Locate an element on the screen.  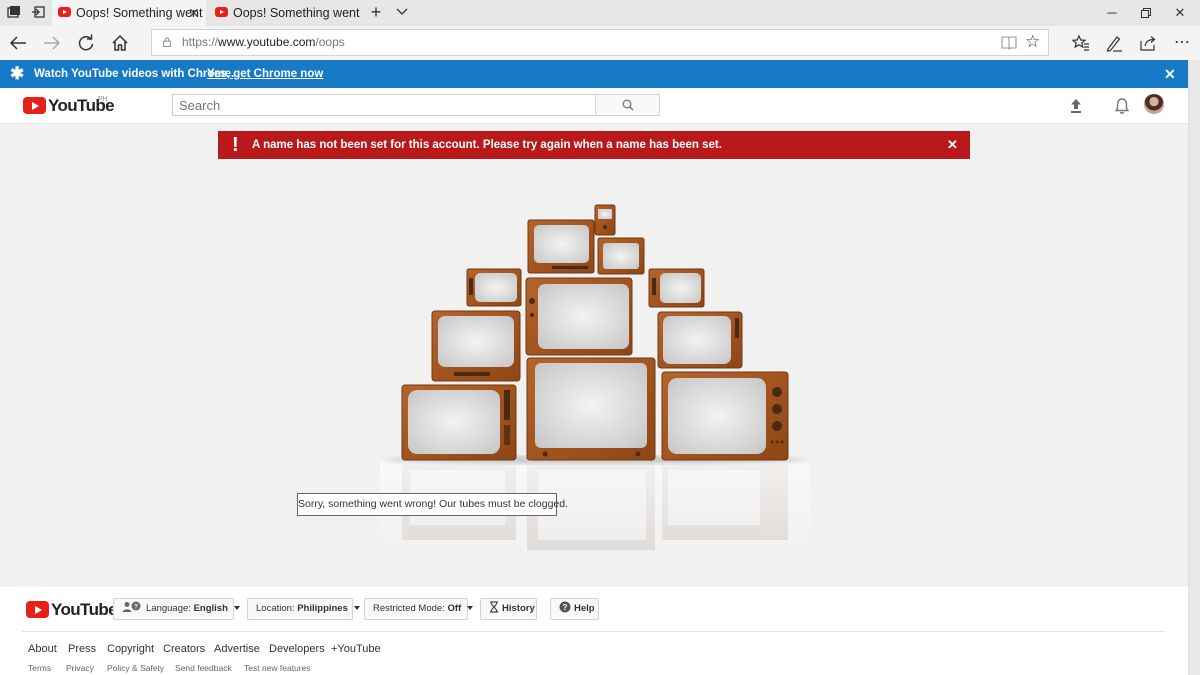
help-circle-icon: ? is located at coordinates (565, 607).